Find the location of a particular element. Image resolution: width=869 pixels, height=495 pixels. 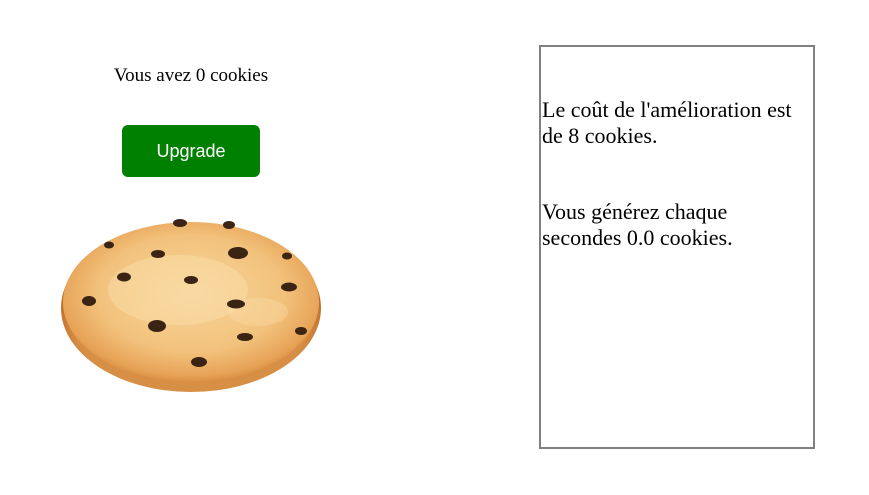

cookie-icon is located at coordinates (191, 304).